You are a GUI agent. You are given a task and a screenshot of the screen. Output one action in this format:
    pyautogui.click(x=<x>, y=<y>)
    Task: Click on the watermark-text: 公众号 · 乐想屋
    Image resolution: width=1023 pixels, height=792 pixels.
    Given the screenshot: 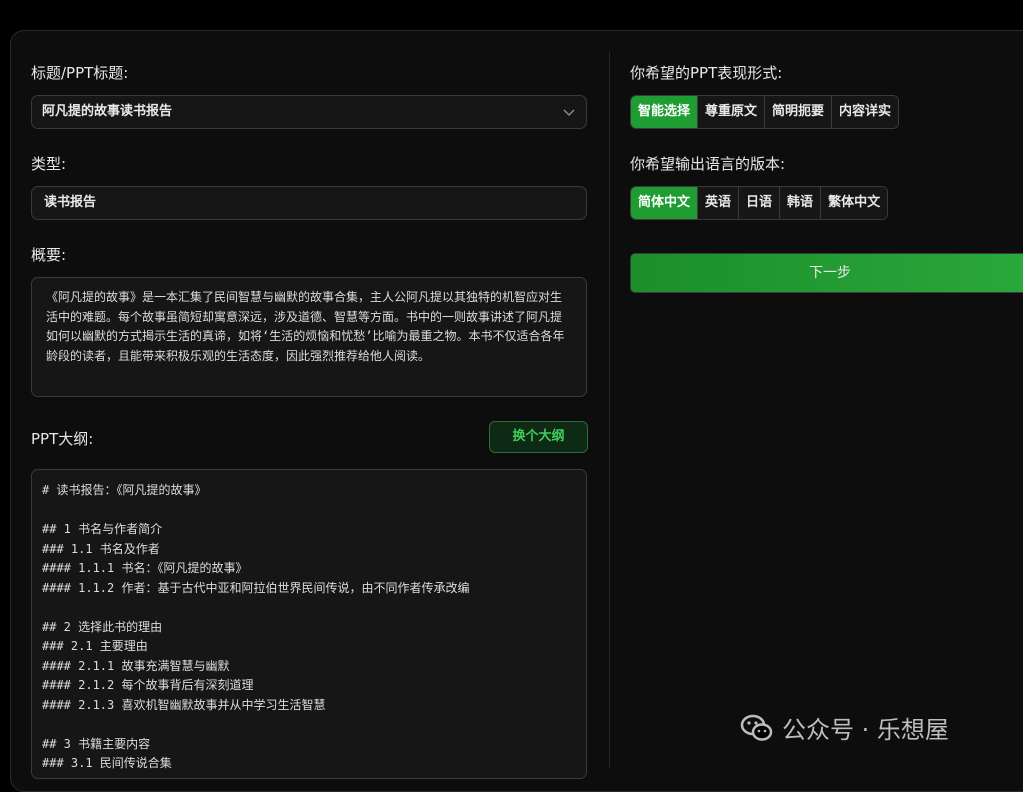 What is the action you would take?
    pyautogui.click(x=865, y=730)
    